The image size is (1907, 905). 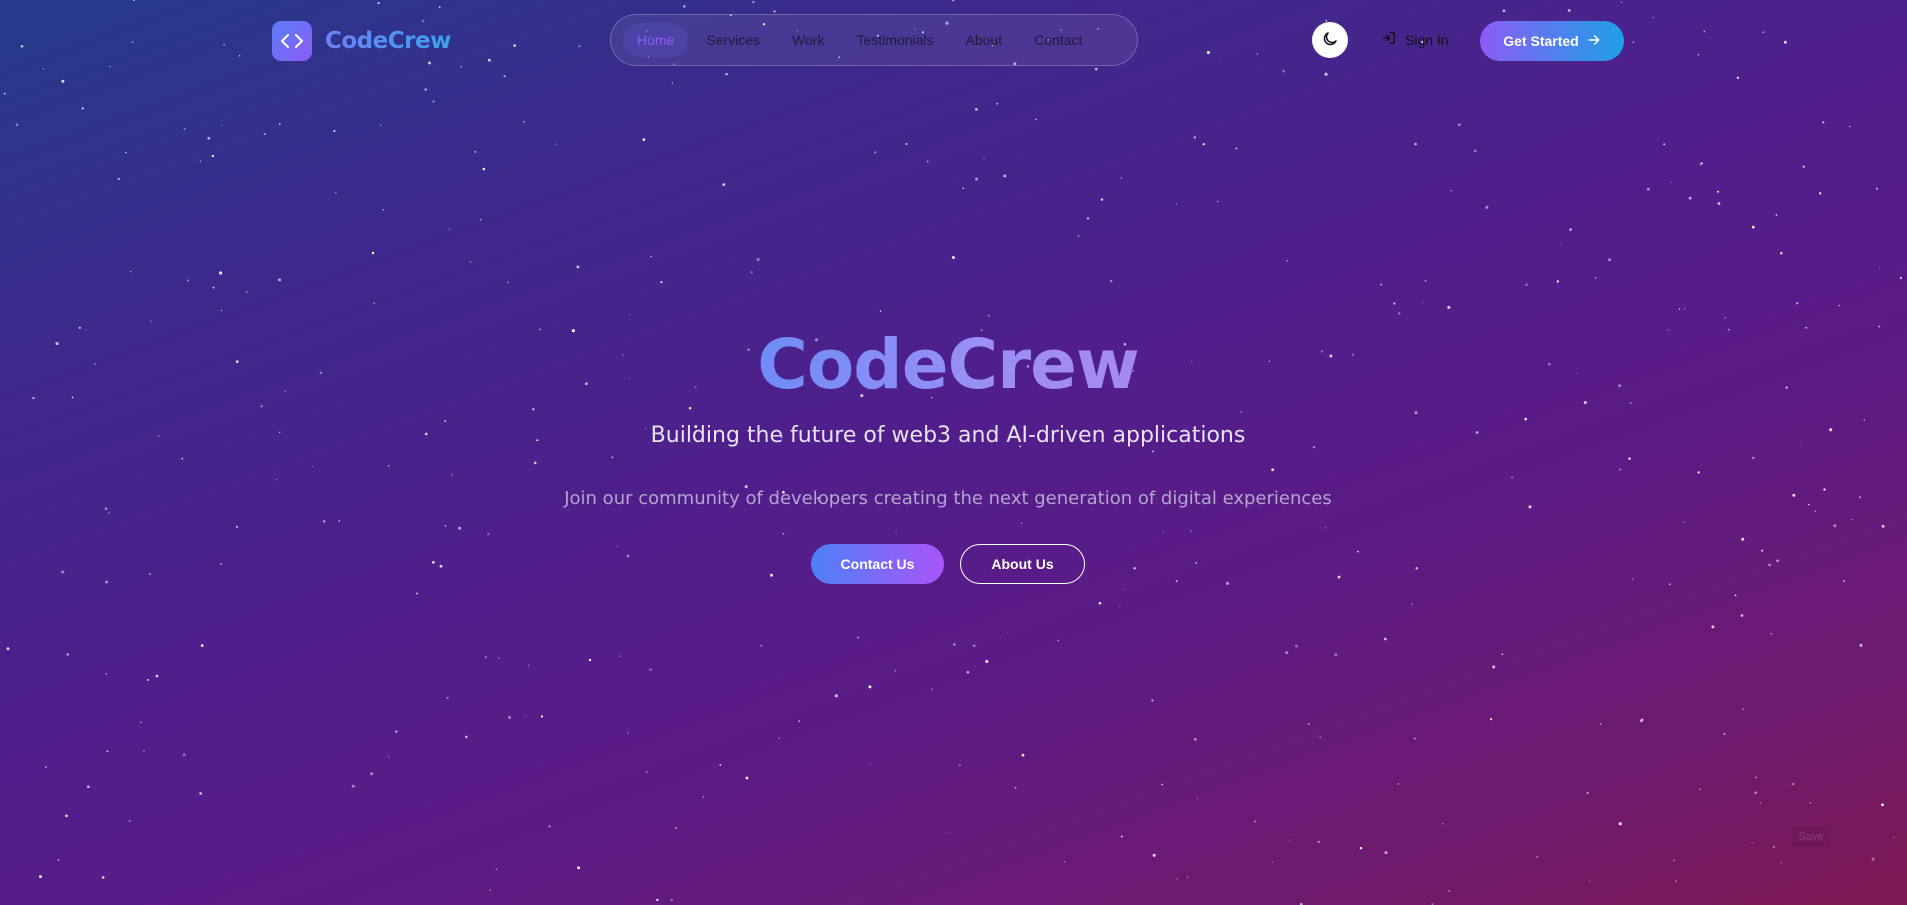 What do you see at coordinates (1058, 40) in the screenshot?
I see `nav-item-contact: Contact` at bounding box center [1058, 40].